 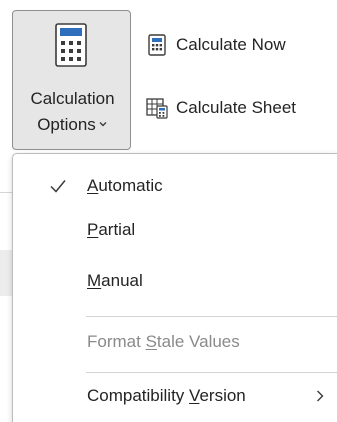 I want to click on calculate-sheet-label: Calculate Sheet, so click(x=236, y=107).